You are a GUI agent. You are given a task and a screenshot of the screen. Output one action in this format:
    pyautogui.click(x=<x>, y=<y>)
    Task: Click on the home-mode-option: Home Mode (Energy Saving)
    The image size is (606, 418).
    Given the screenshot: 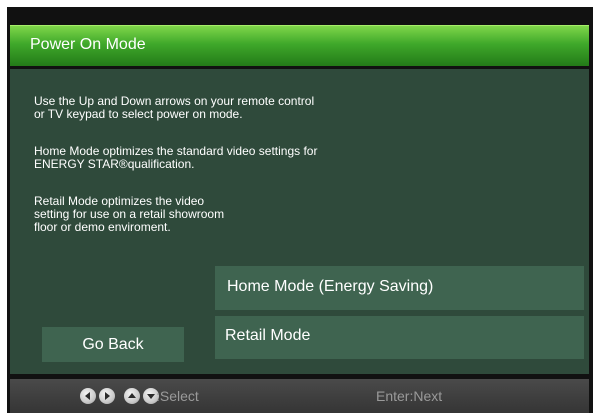 What is the action you would take?
    pyautogui.click(x=399, y=288)
    